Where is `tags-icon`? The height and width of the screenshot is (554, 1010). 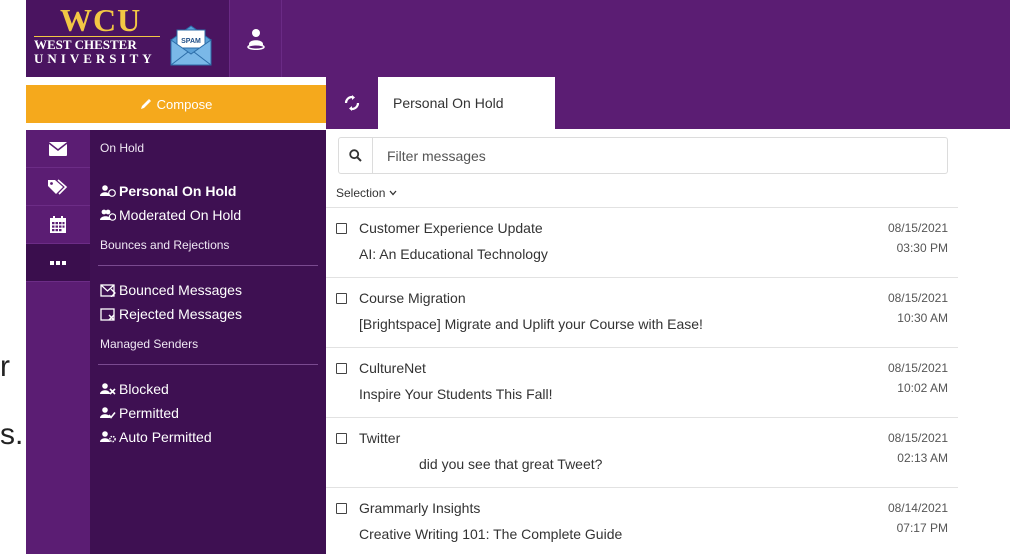
tags-icon is located at coordinates (58, 186).